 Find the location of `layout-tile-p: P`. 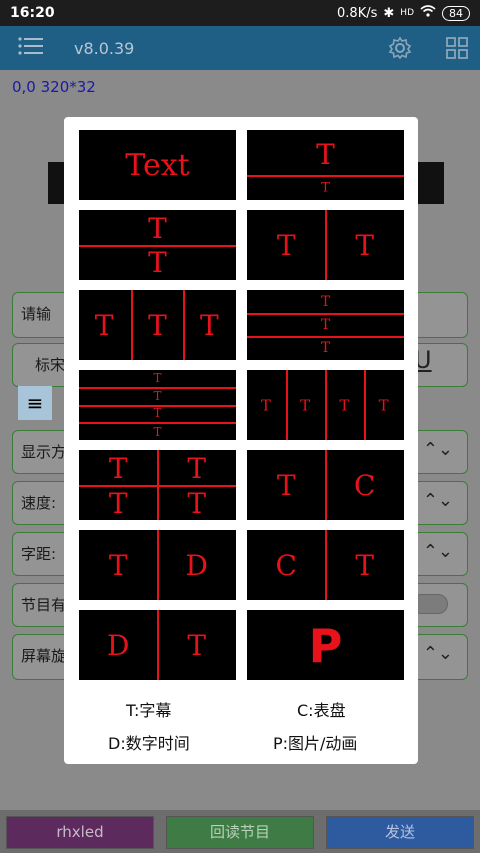

layout-tile-p: P is located at coordinates (325, 645).